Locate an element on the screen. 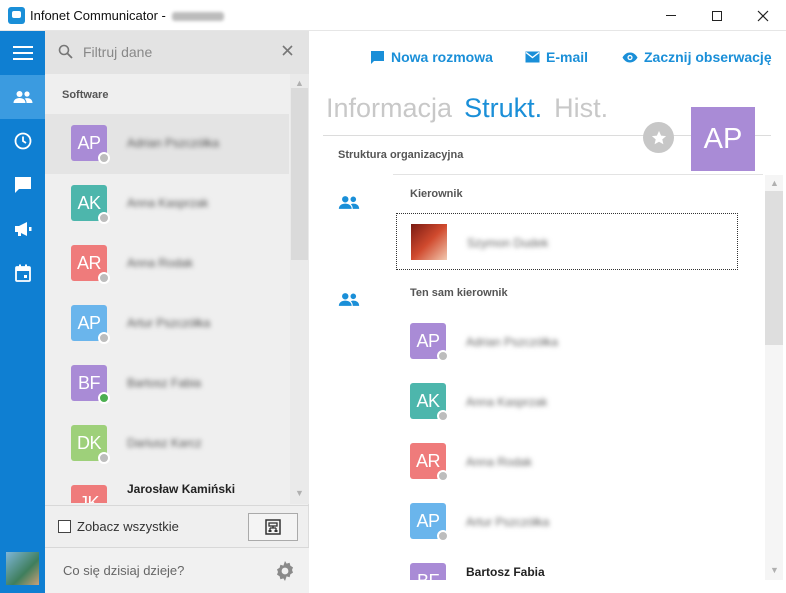  peer-avatar: BF is located at coordinates (428, 571).